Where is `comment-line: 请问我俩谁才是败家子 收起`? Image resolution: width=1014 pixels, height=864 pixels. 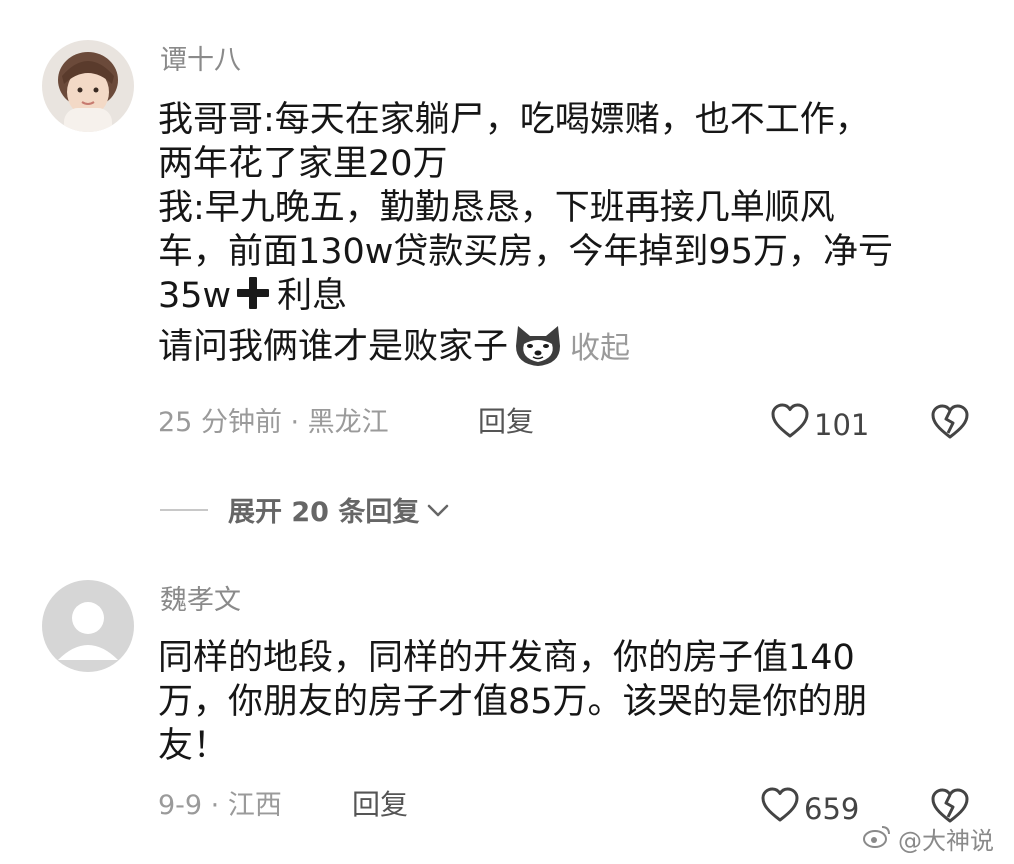 comment-line: 请问我俩谁才是败家子 收起 is located at coordinates (525, 350).